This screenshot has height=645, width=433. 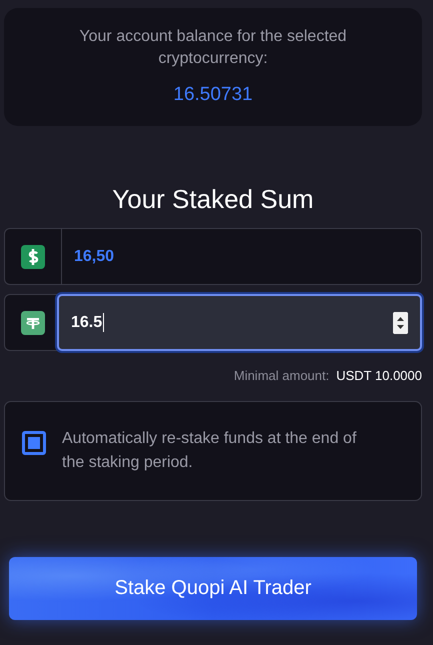 What do you see at coordinates (400, 323) in the screenshot?
I see `stepper-control` at bounding box center [400, 323].